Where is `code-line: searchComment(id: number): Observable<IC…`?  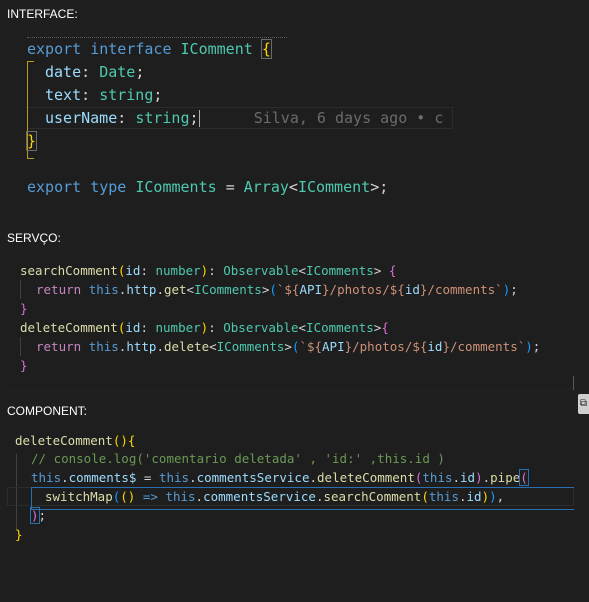
code-line: searchComment(id: number): Observable<IC… is located at coordinates (208, 270).